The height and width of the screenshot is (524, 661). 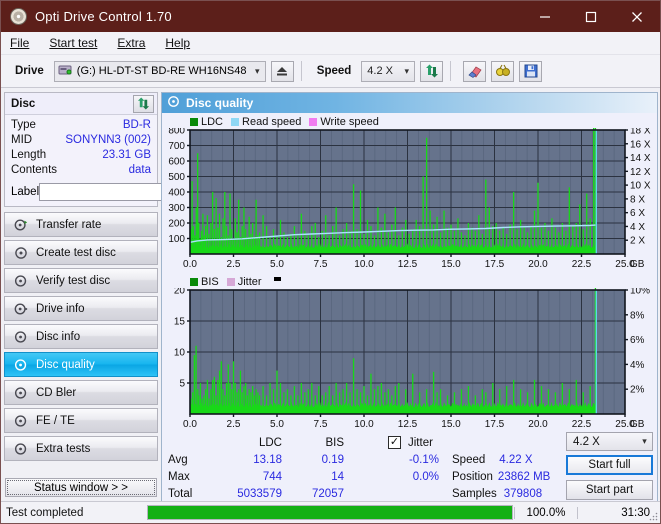 I want to click on maximize-button, so click(x=591, y=16).